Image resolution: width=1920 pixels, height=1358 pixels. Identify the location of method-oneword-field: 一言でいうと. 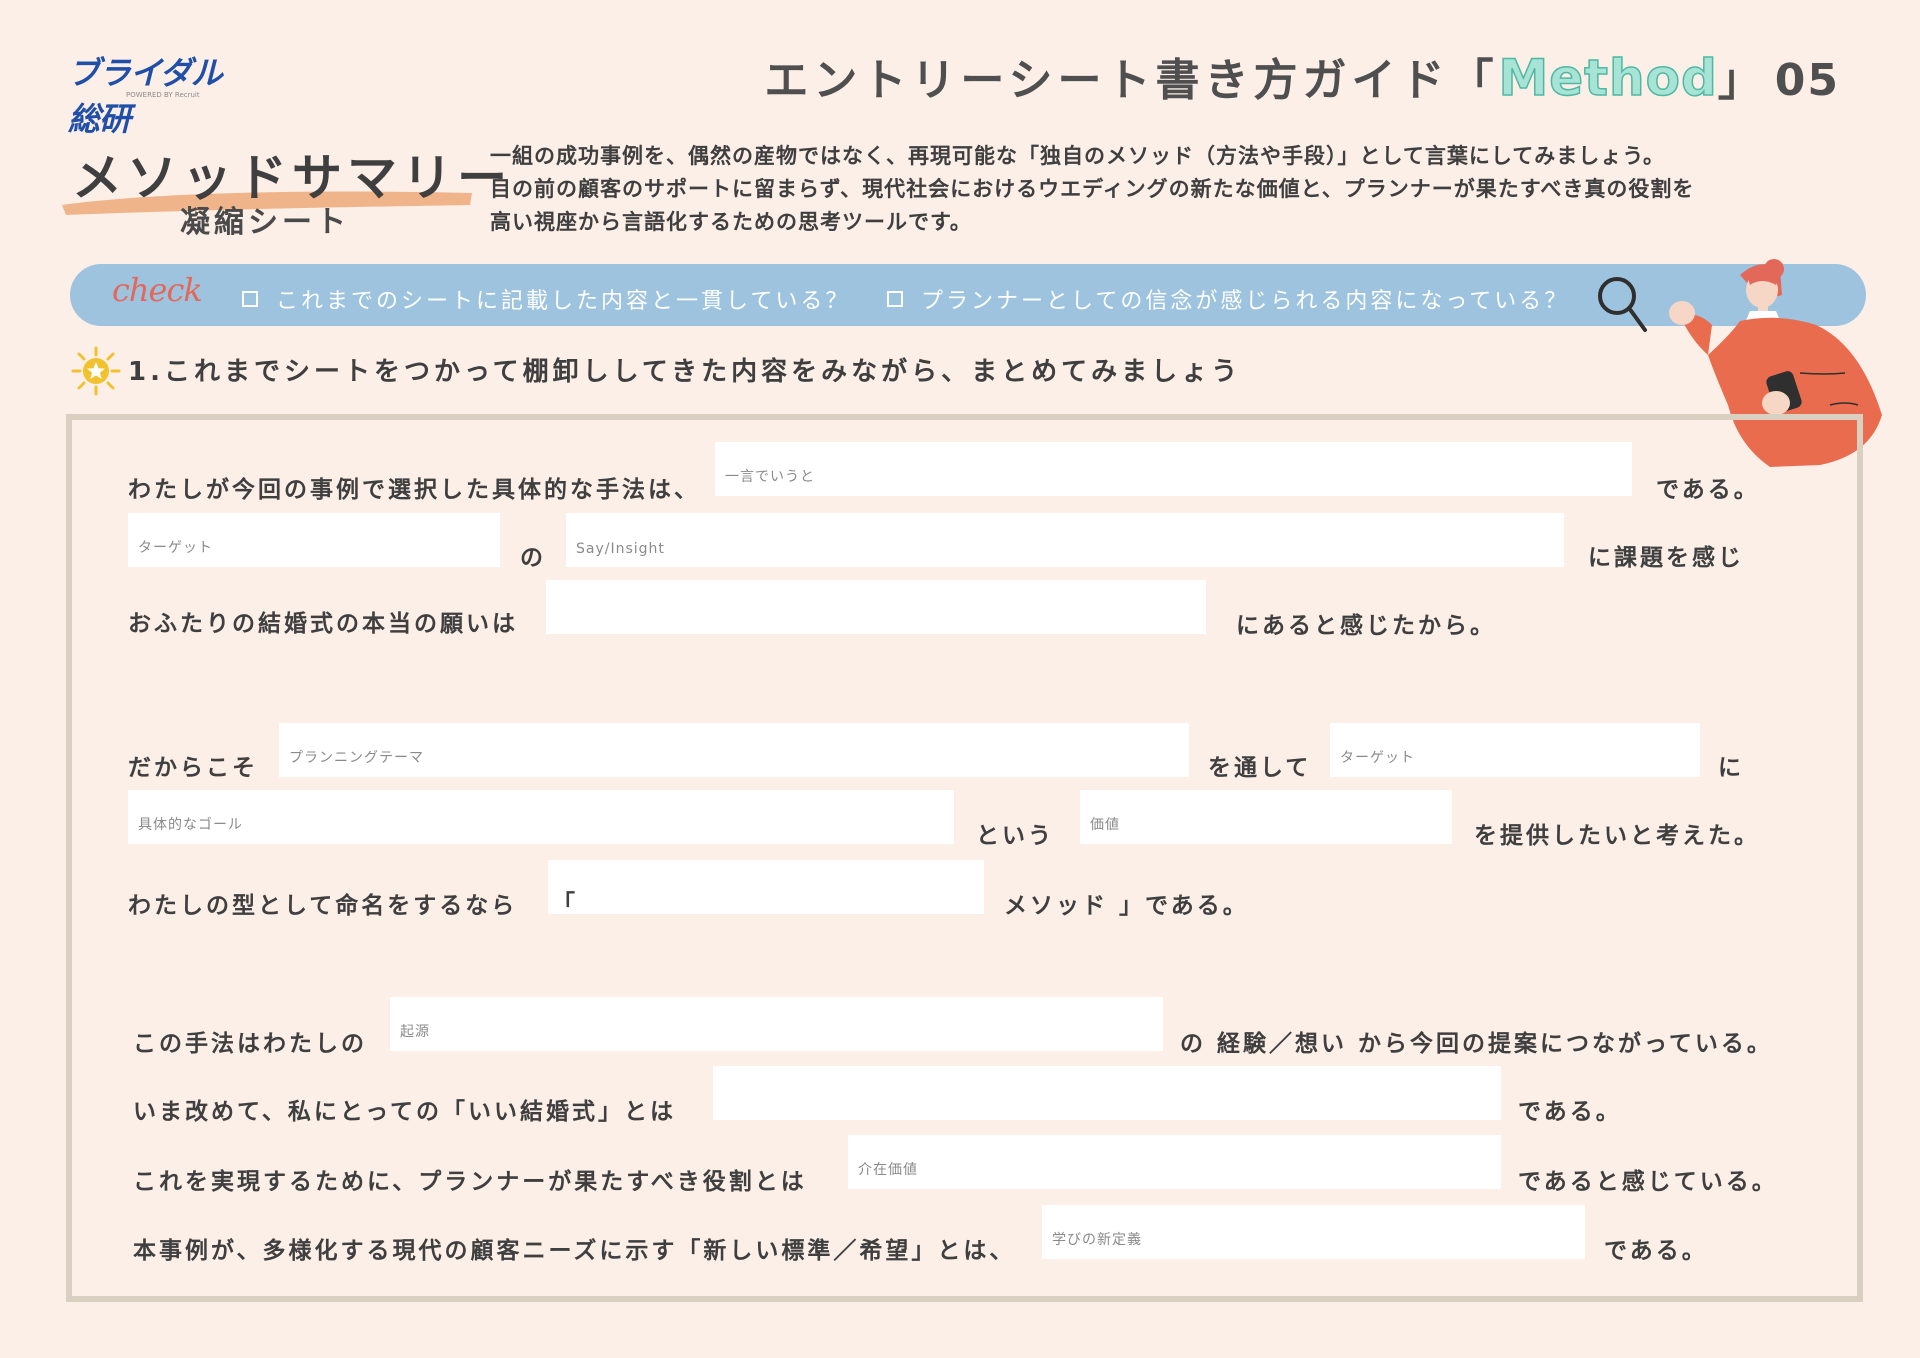
(1173, 469).